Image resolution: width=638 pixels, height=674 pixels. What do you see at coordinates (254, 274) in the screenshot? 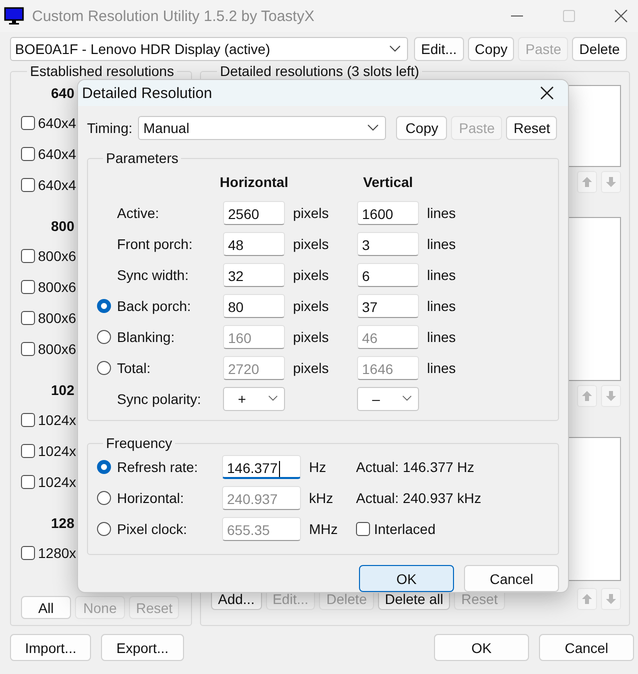
I see `input-field: 32` at bounding box center [254, 274].